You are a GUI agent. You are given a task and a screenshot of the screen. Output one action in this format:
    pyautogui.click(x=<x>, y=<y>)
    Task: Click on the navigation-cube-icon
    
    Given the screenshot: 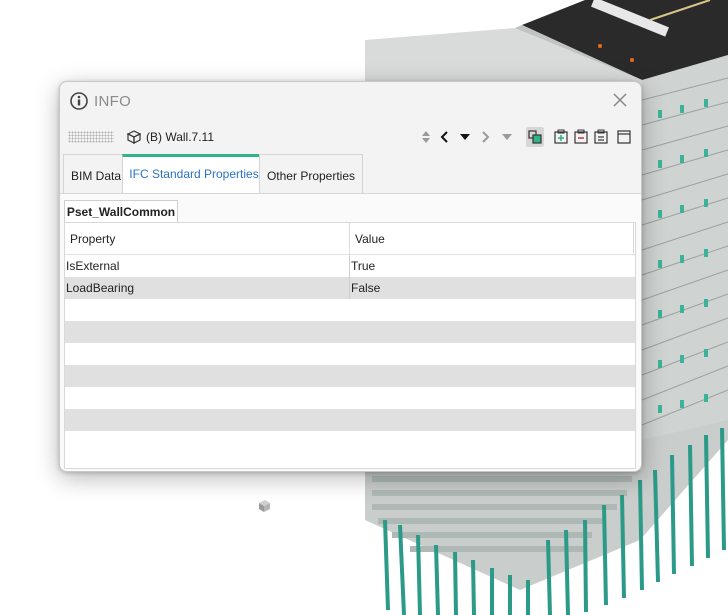 What is the action you would take?
    pyautogui.click(x=264, y=506)
    